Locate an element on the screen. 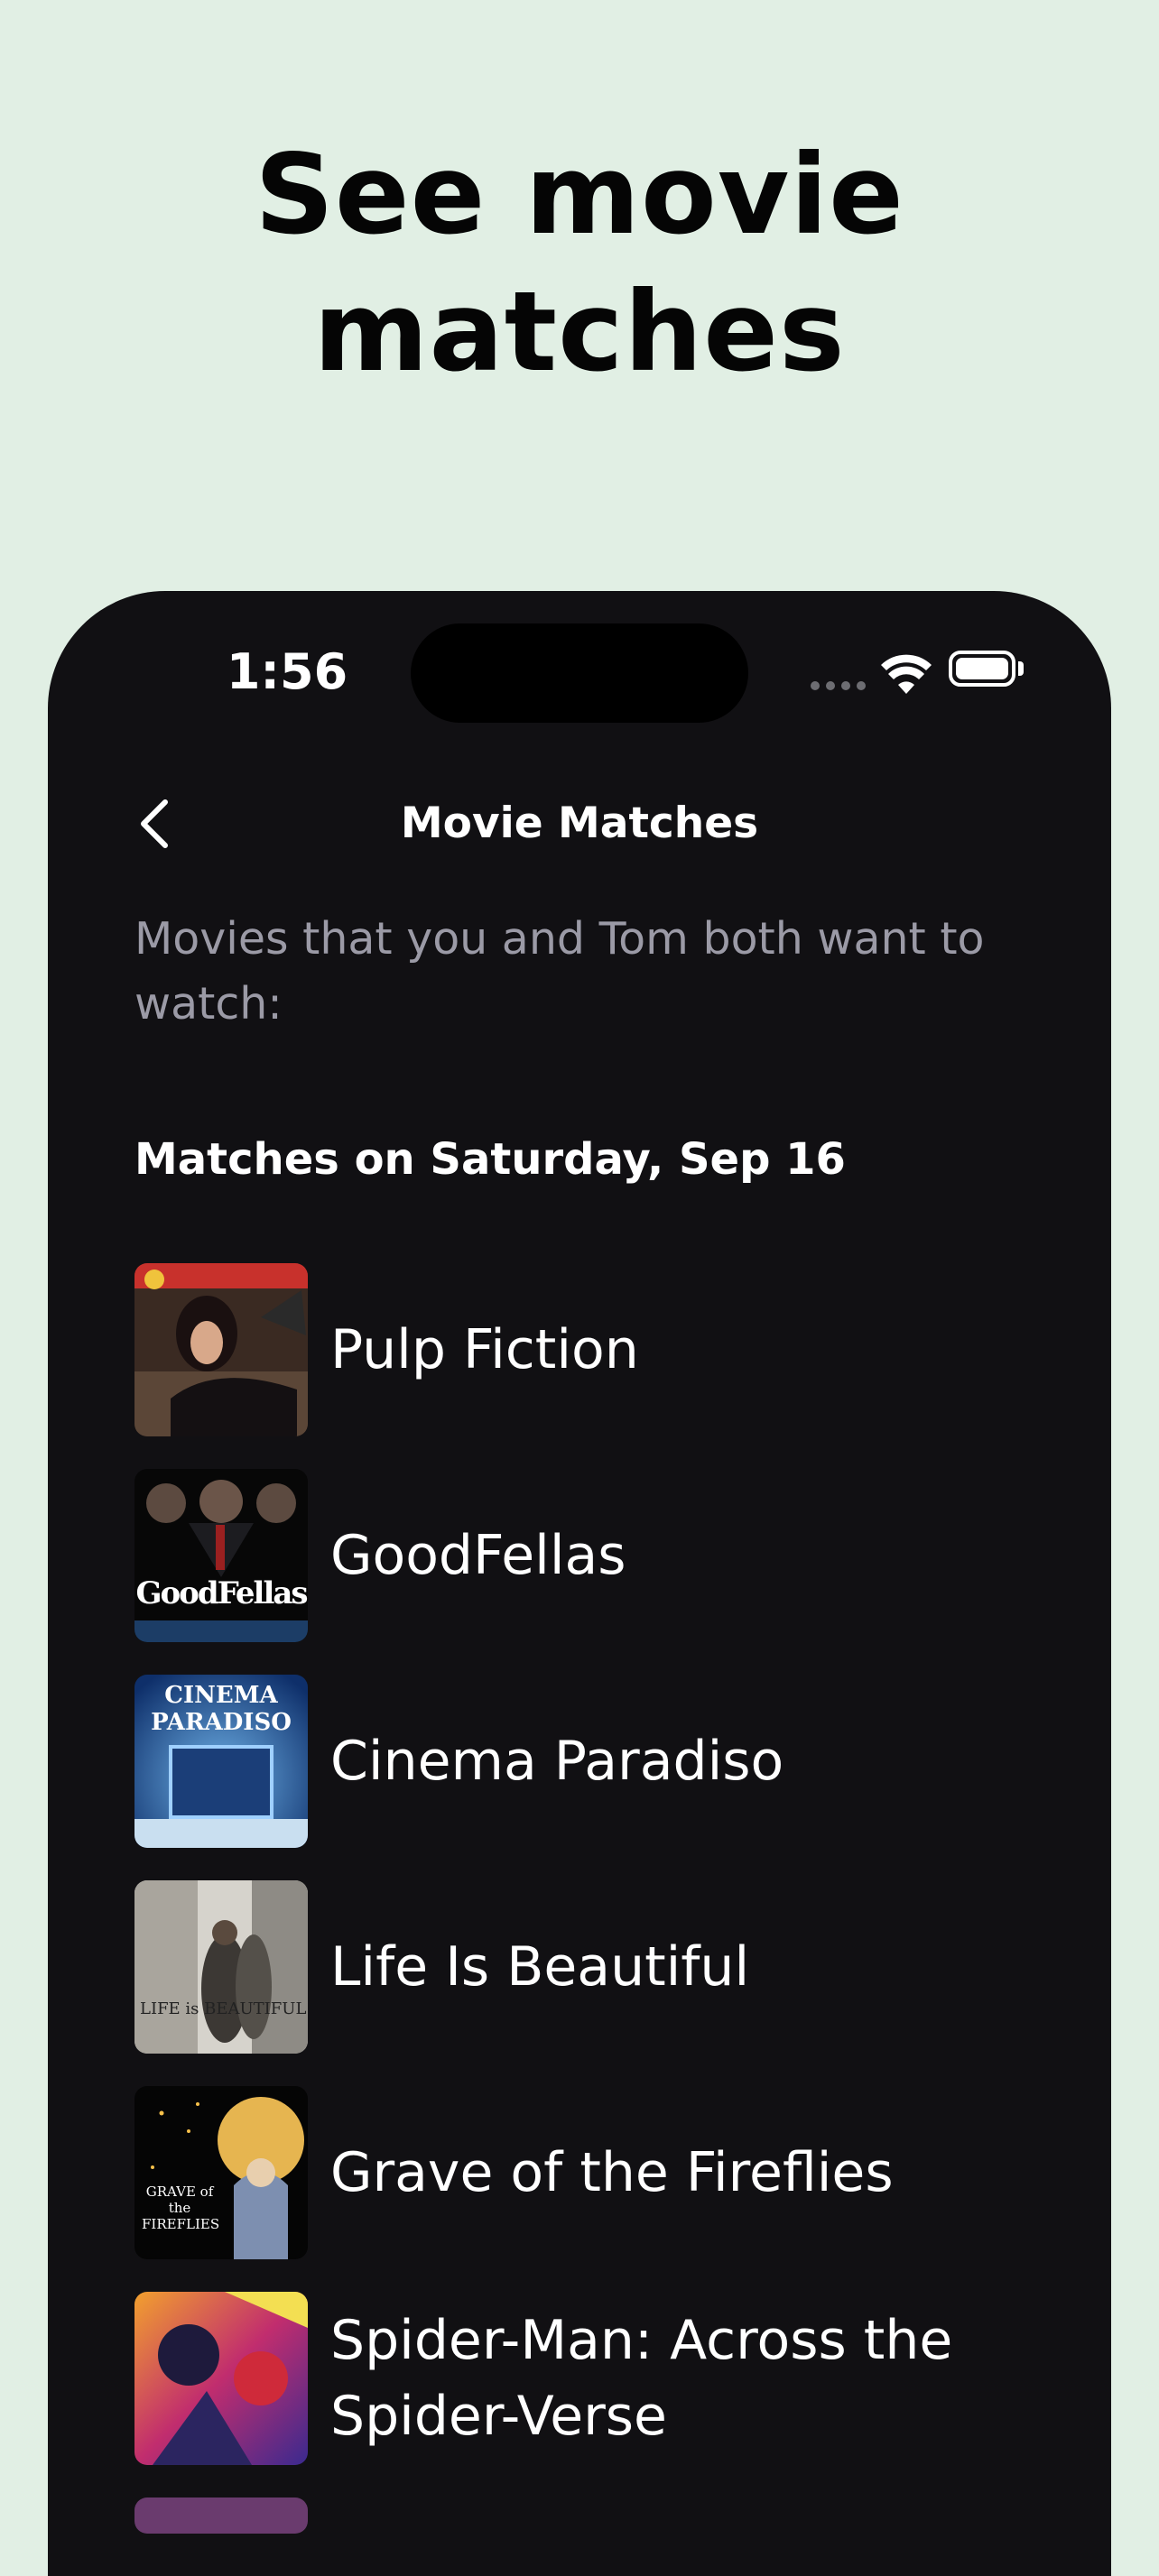 This screenshot has height=2576, width=1159. life-is-beautiful-poster: LIFE is BEAUTIFUL is located at coordinates (221, 1967).